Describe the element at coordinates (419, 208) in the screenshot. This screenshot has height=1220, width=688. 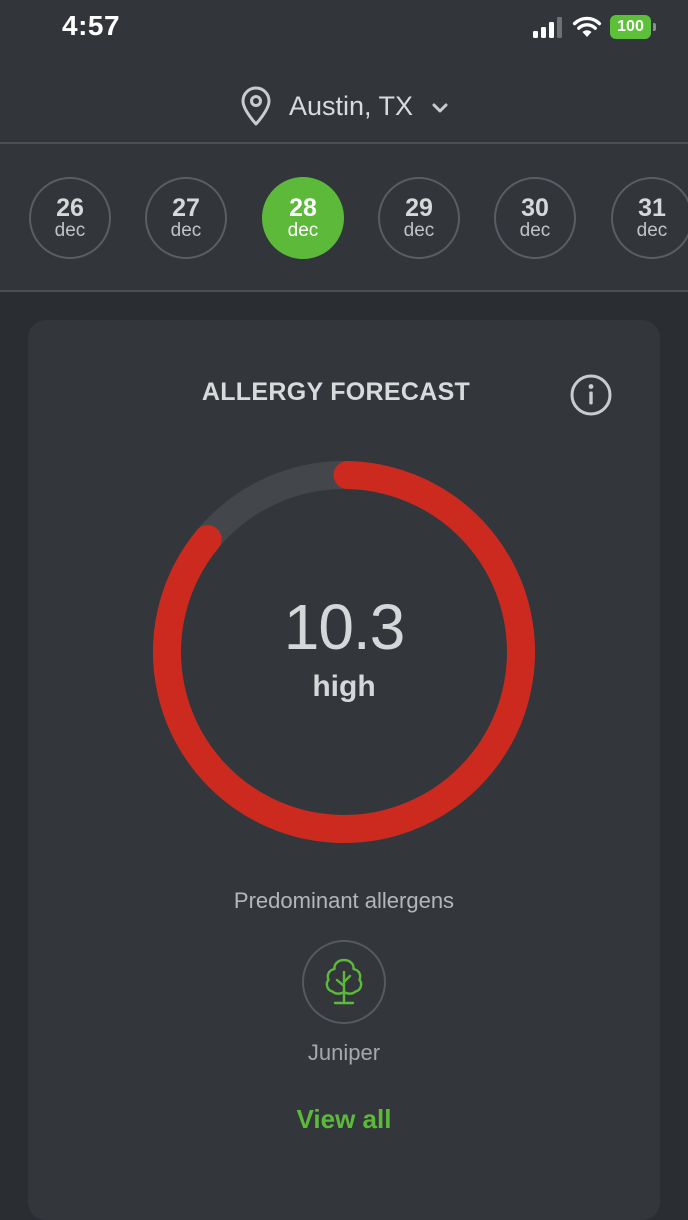
I see `date-day: 29` at that location.